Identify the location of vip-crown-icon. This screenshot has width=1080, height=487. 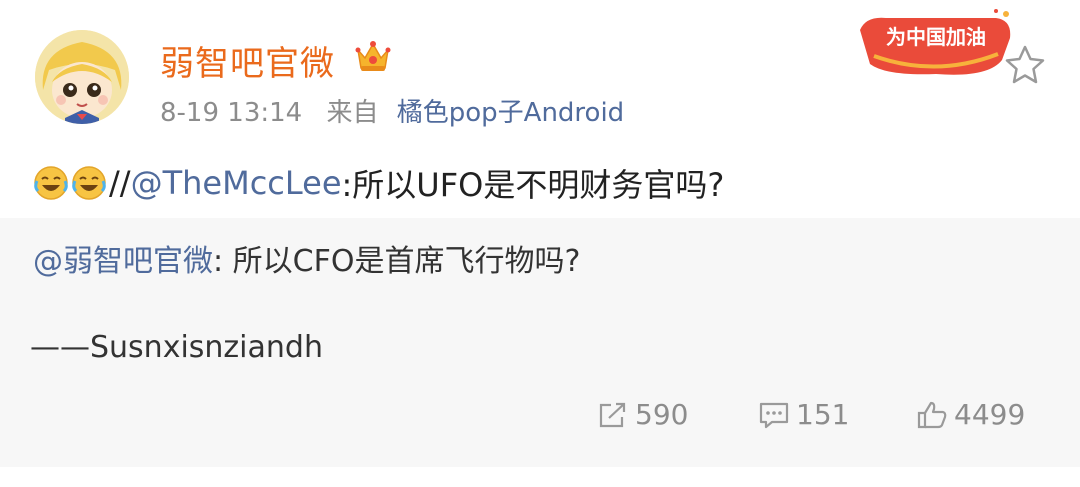
(373, 57).